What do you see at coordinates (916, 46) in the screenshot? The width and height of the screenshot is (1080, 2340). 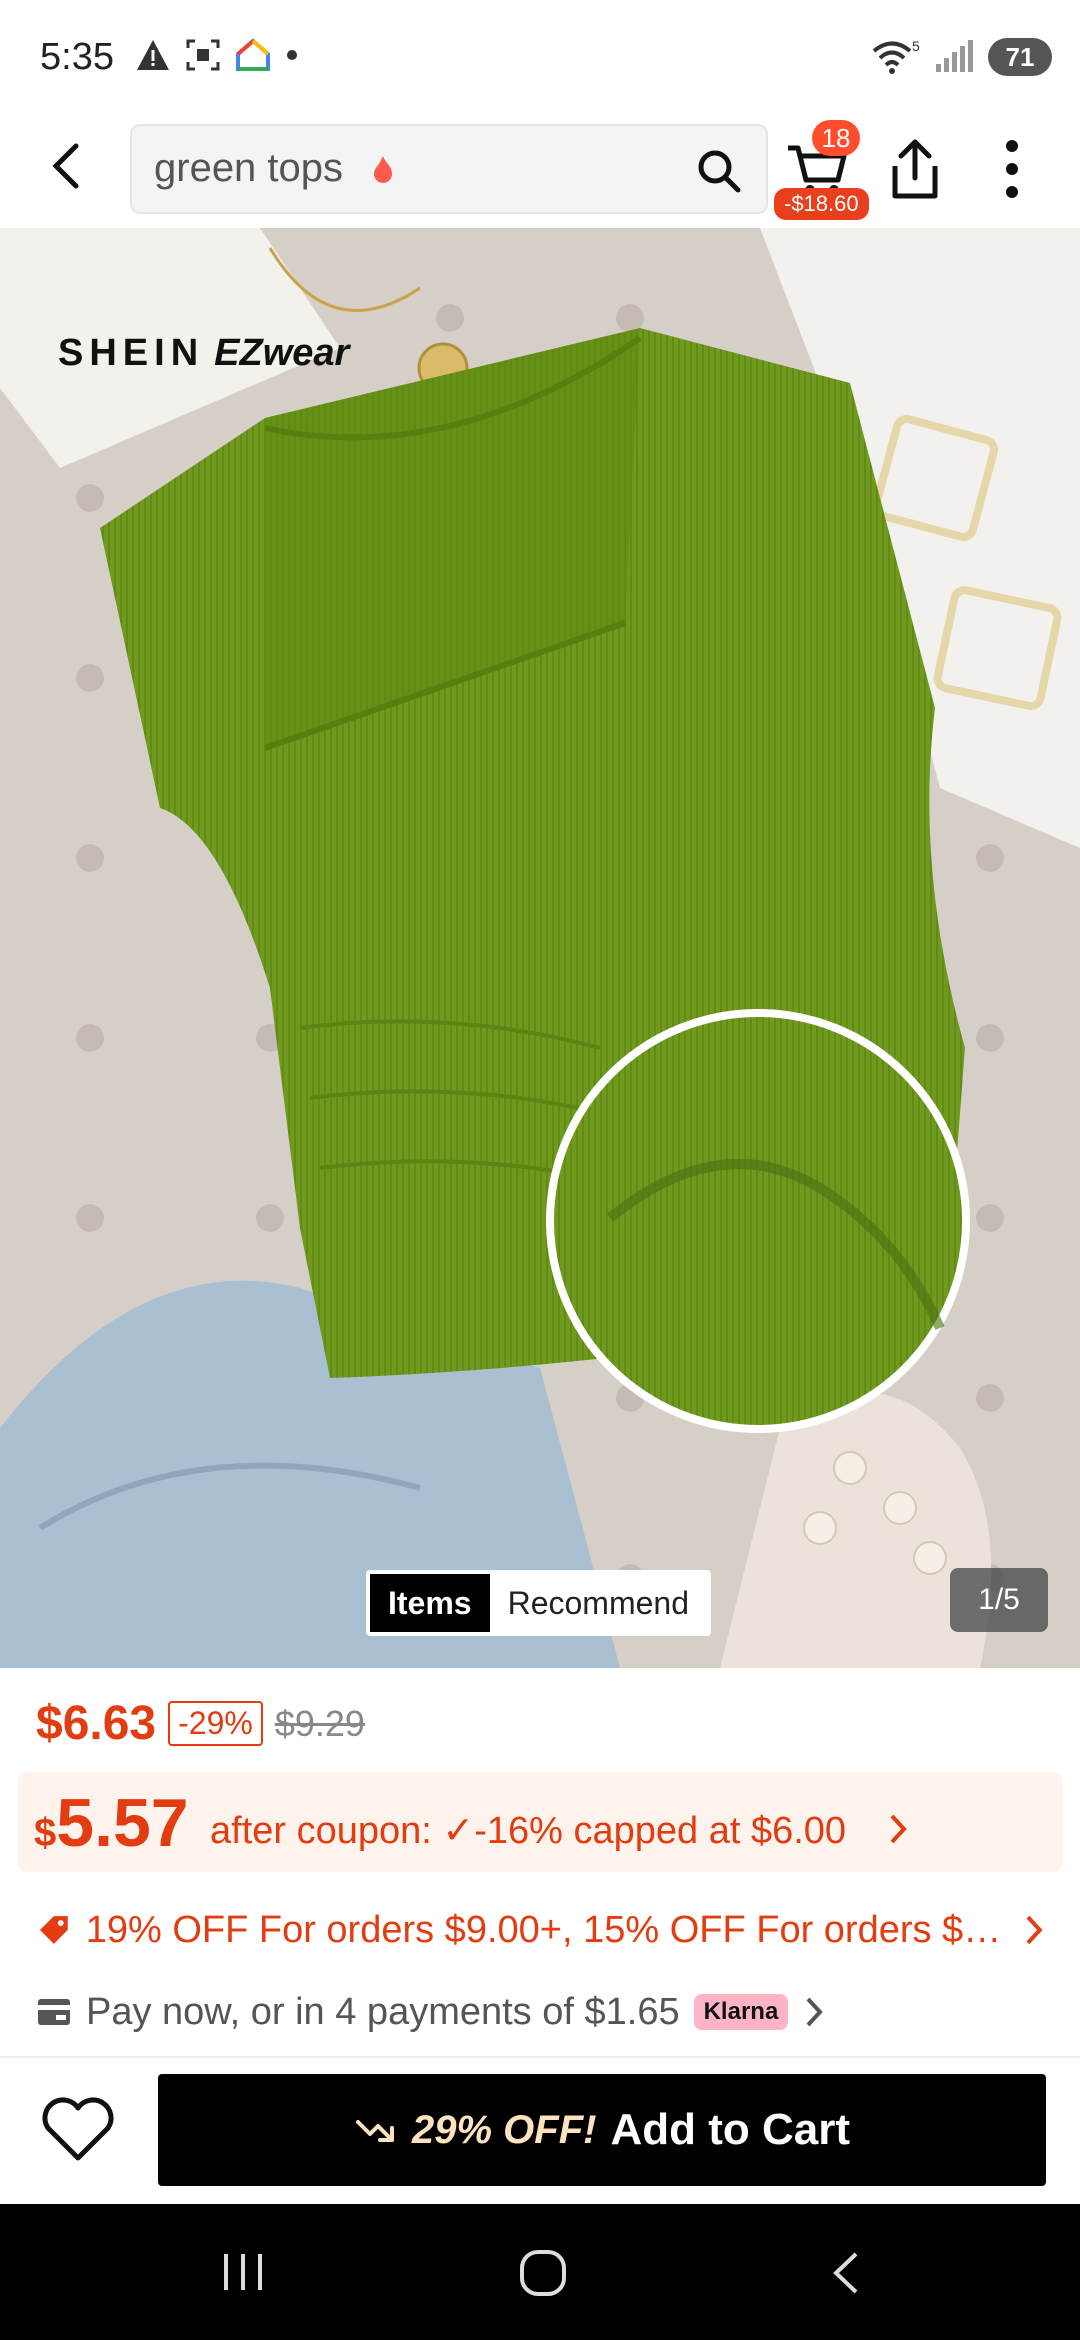 I see `svg-text: 5` at bounding box center [916, 46].